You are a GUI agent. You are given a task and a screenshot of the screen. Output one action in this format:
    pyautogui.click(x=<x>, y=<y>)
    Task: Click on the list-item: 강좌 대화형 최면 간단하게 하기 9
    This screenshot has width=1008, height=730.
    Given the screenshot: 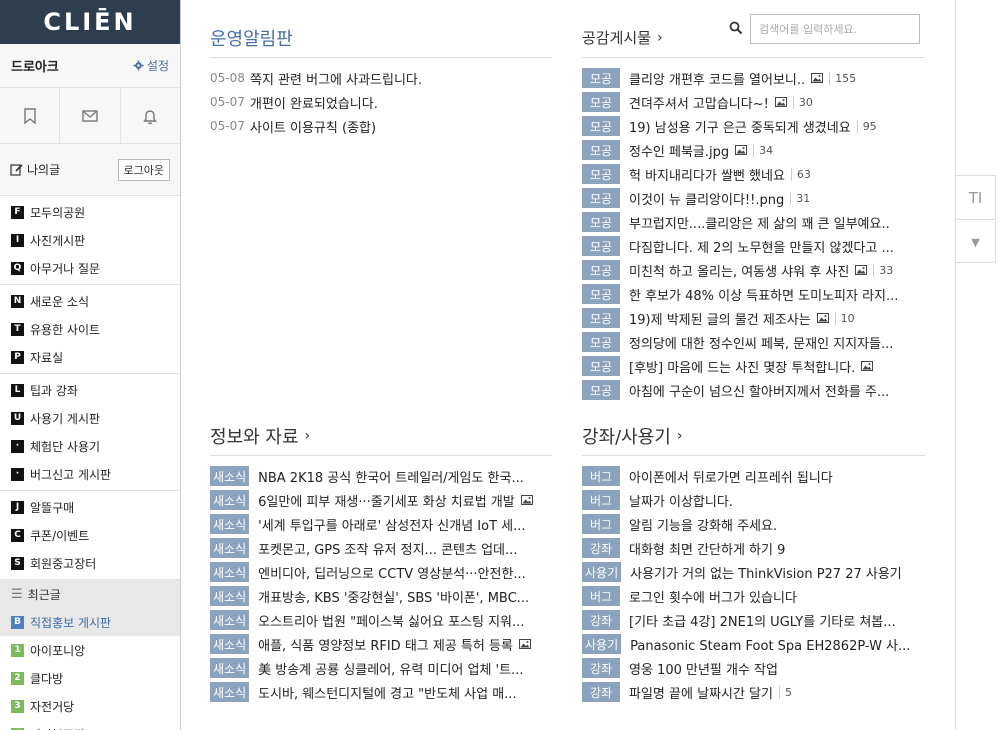 What is the action you would take?
    pyautogui.click(x=753, y=548)
    